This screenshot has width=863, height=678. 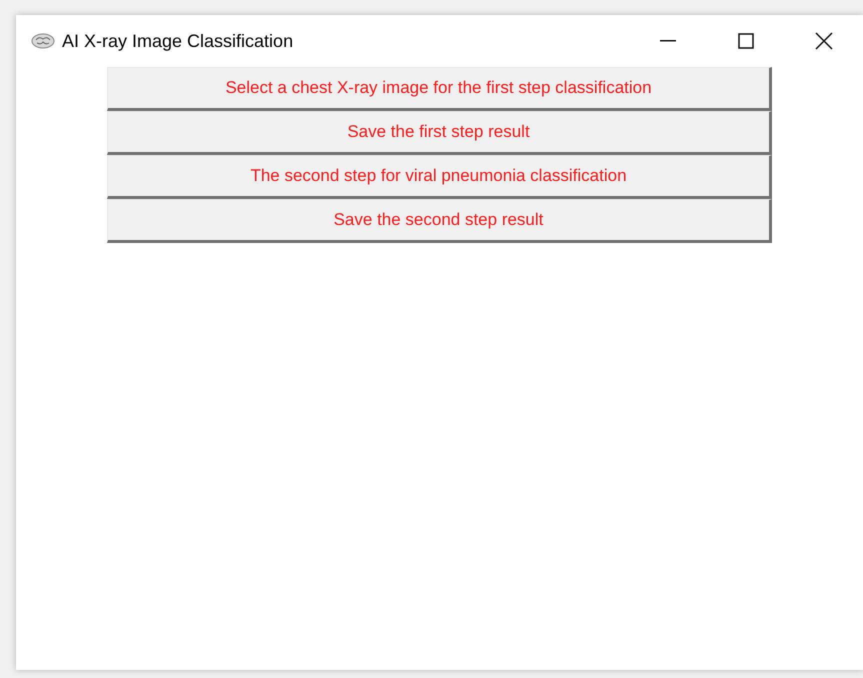 What do you see at coordinates (439, 177) in the screenshot?
I see `action-button: The second step for viral pneumonia classification` at bounding box center [439, 177].